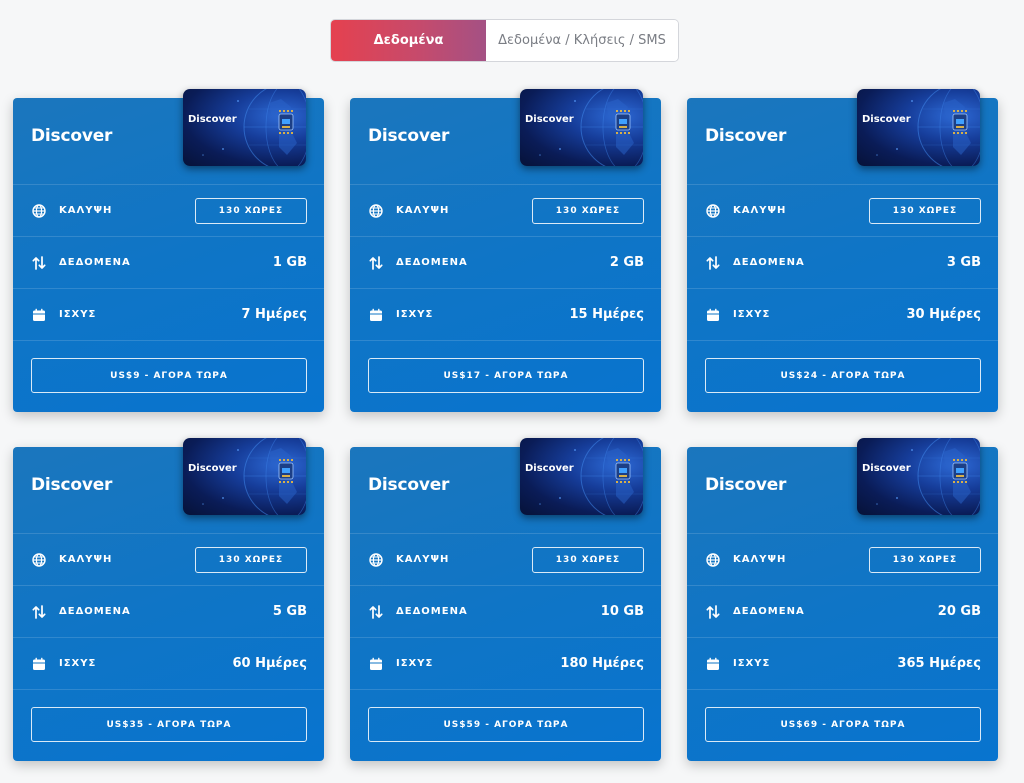 The height and width of the screenshot is (783, 1024). What do you see at coordinates (289, 611) in the screenshot?
I see `data-value: 5 GB` at bounding box center [289, 611].